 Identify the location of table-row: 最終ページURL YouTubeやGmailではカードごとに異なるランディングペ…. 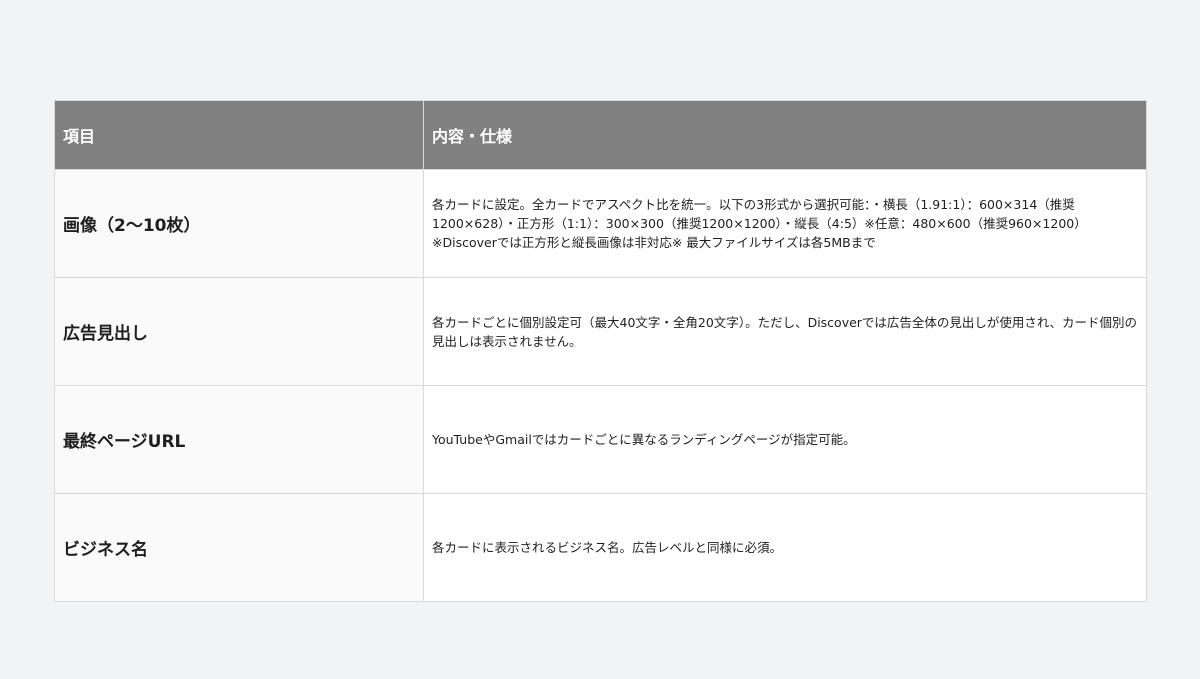
(600, 439).